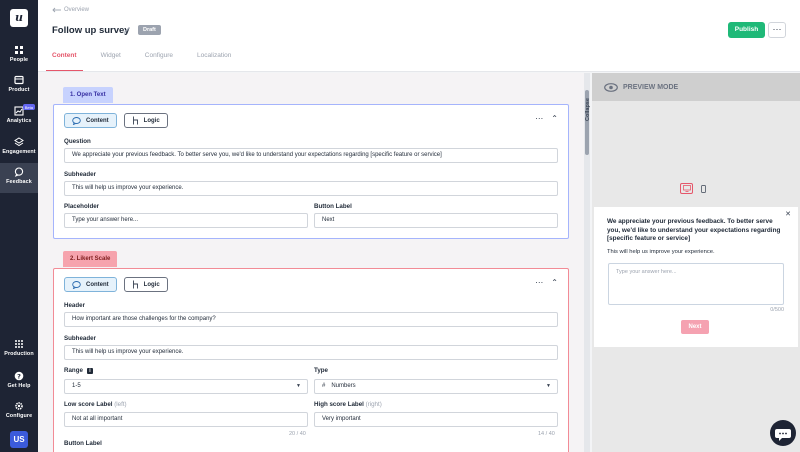 Image resolution: width=800 pixels, height=452 pixels. Describe the element at coordinates (19, 148) in the screenshot. I see `sidebar-item-engagement: Engagement` at that location.